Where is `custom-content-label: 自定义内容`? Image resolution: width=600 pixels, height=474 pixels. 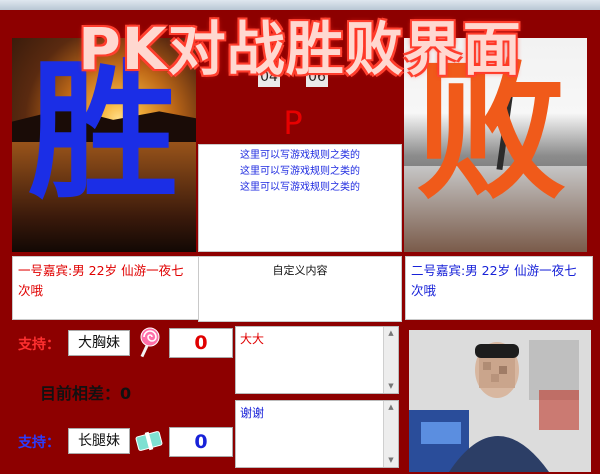
custom-content-label: 自定义内容 is located at coordinates (300, 270).